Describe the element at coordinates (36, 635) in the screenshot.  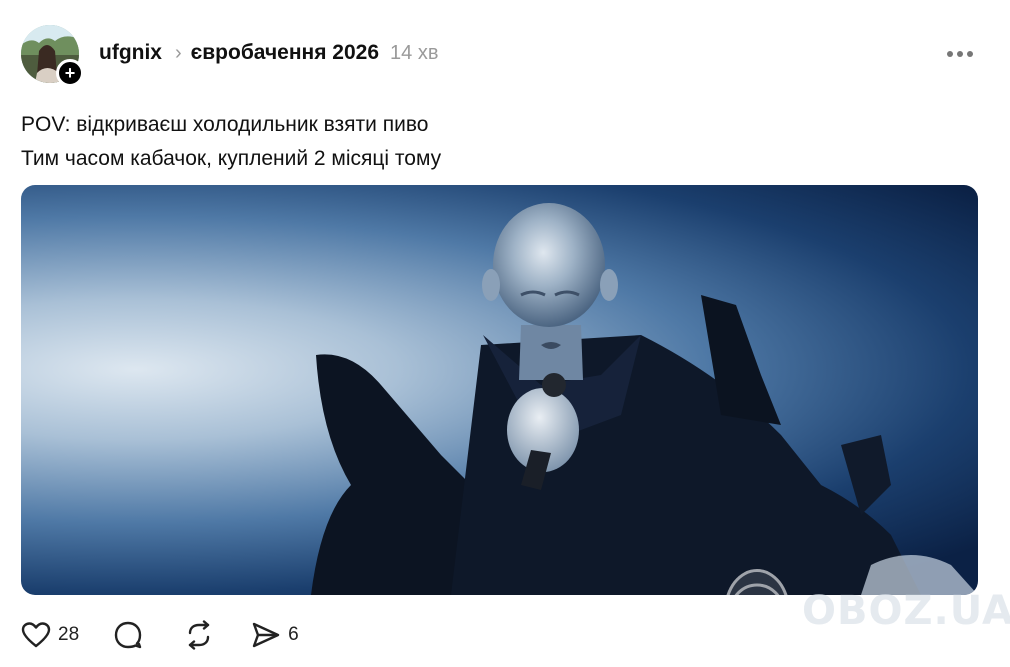
I see `heart-icon` at that location.